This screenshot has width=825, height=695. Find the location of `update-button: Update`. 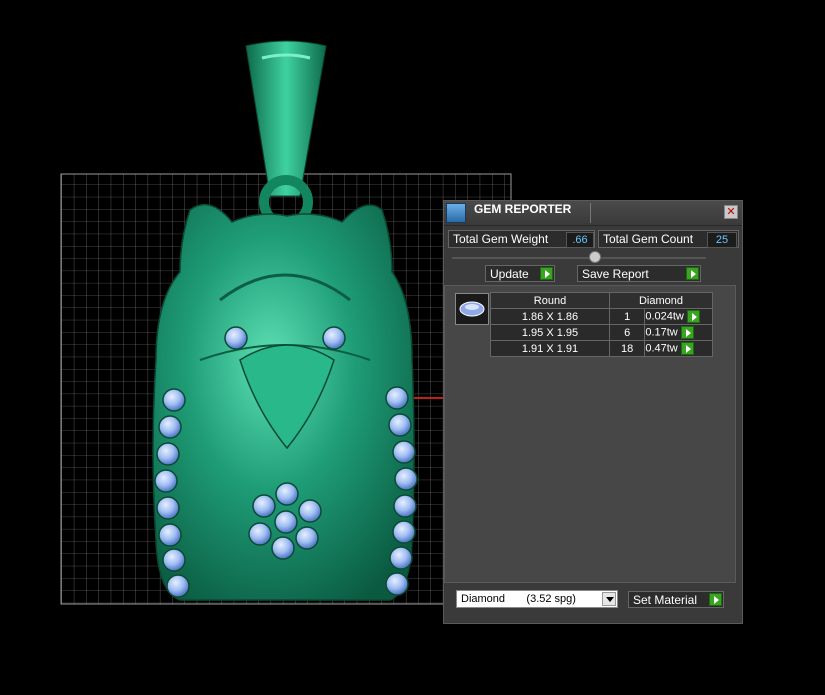

update-button: Update is located at coordinates (520, 273).